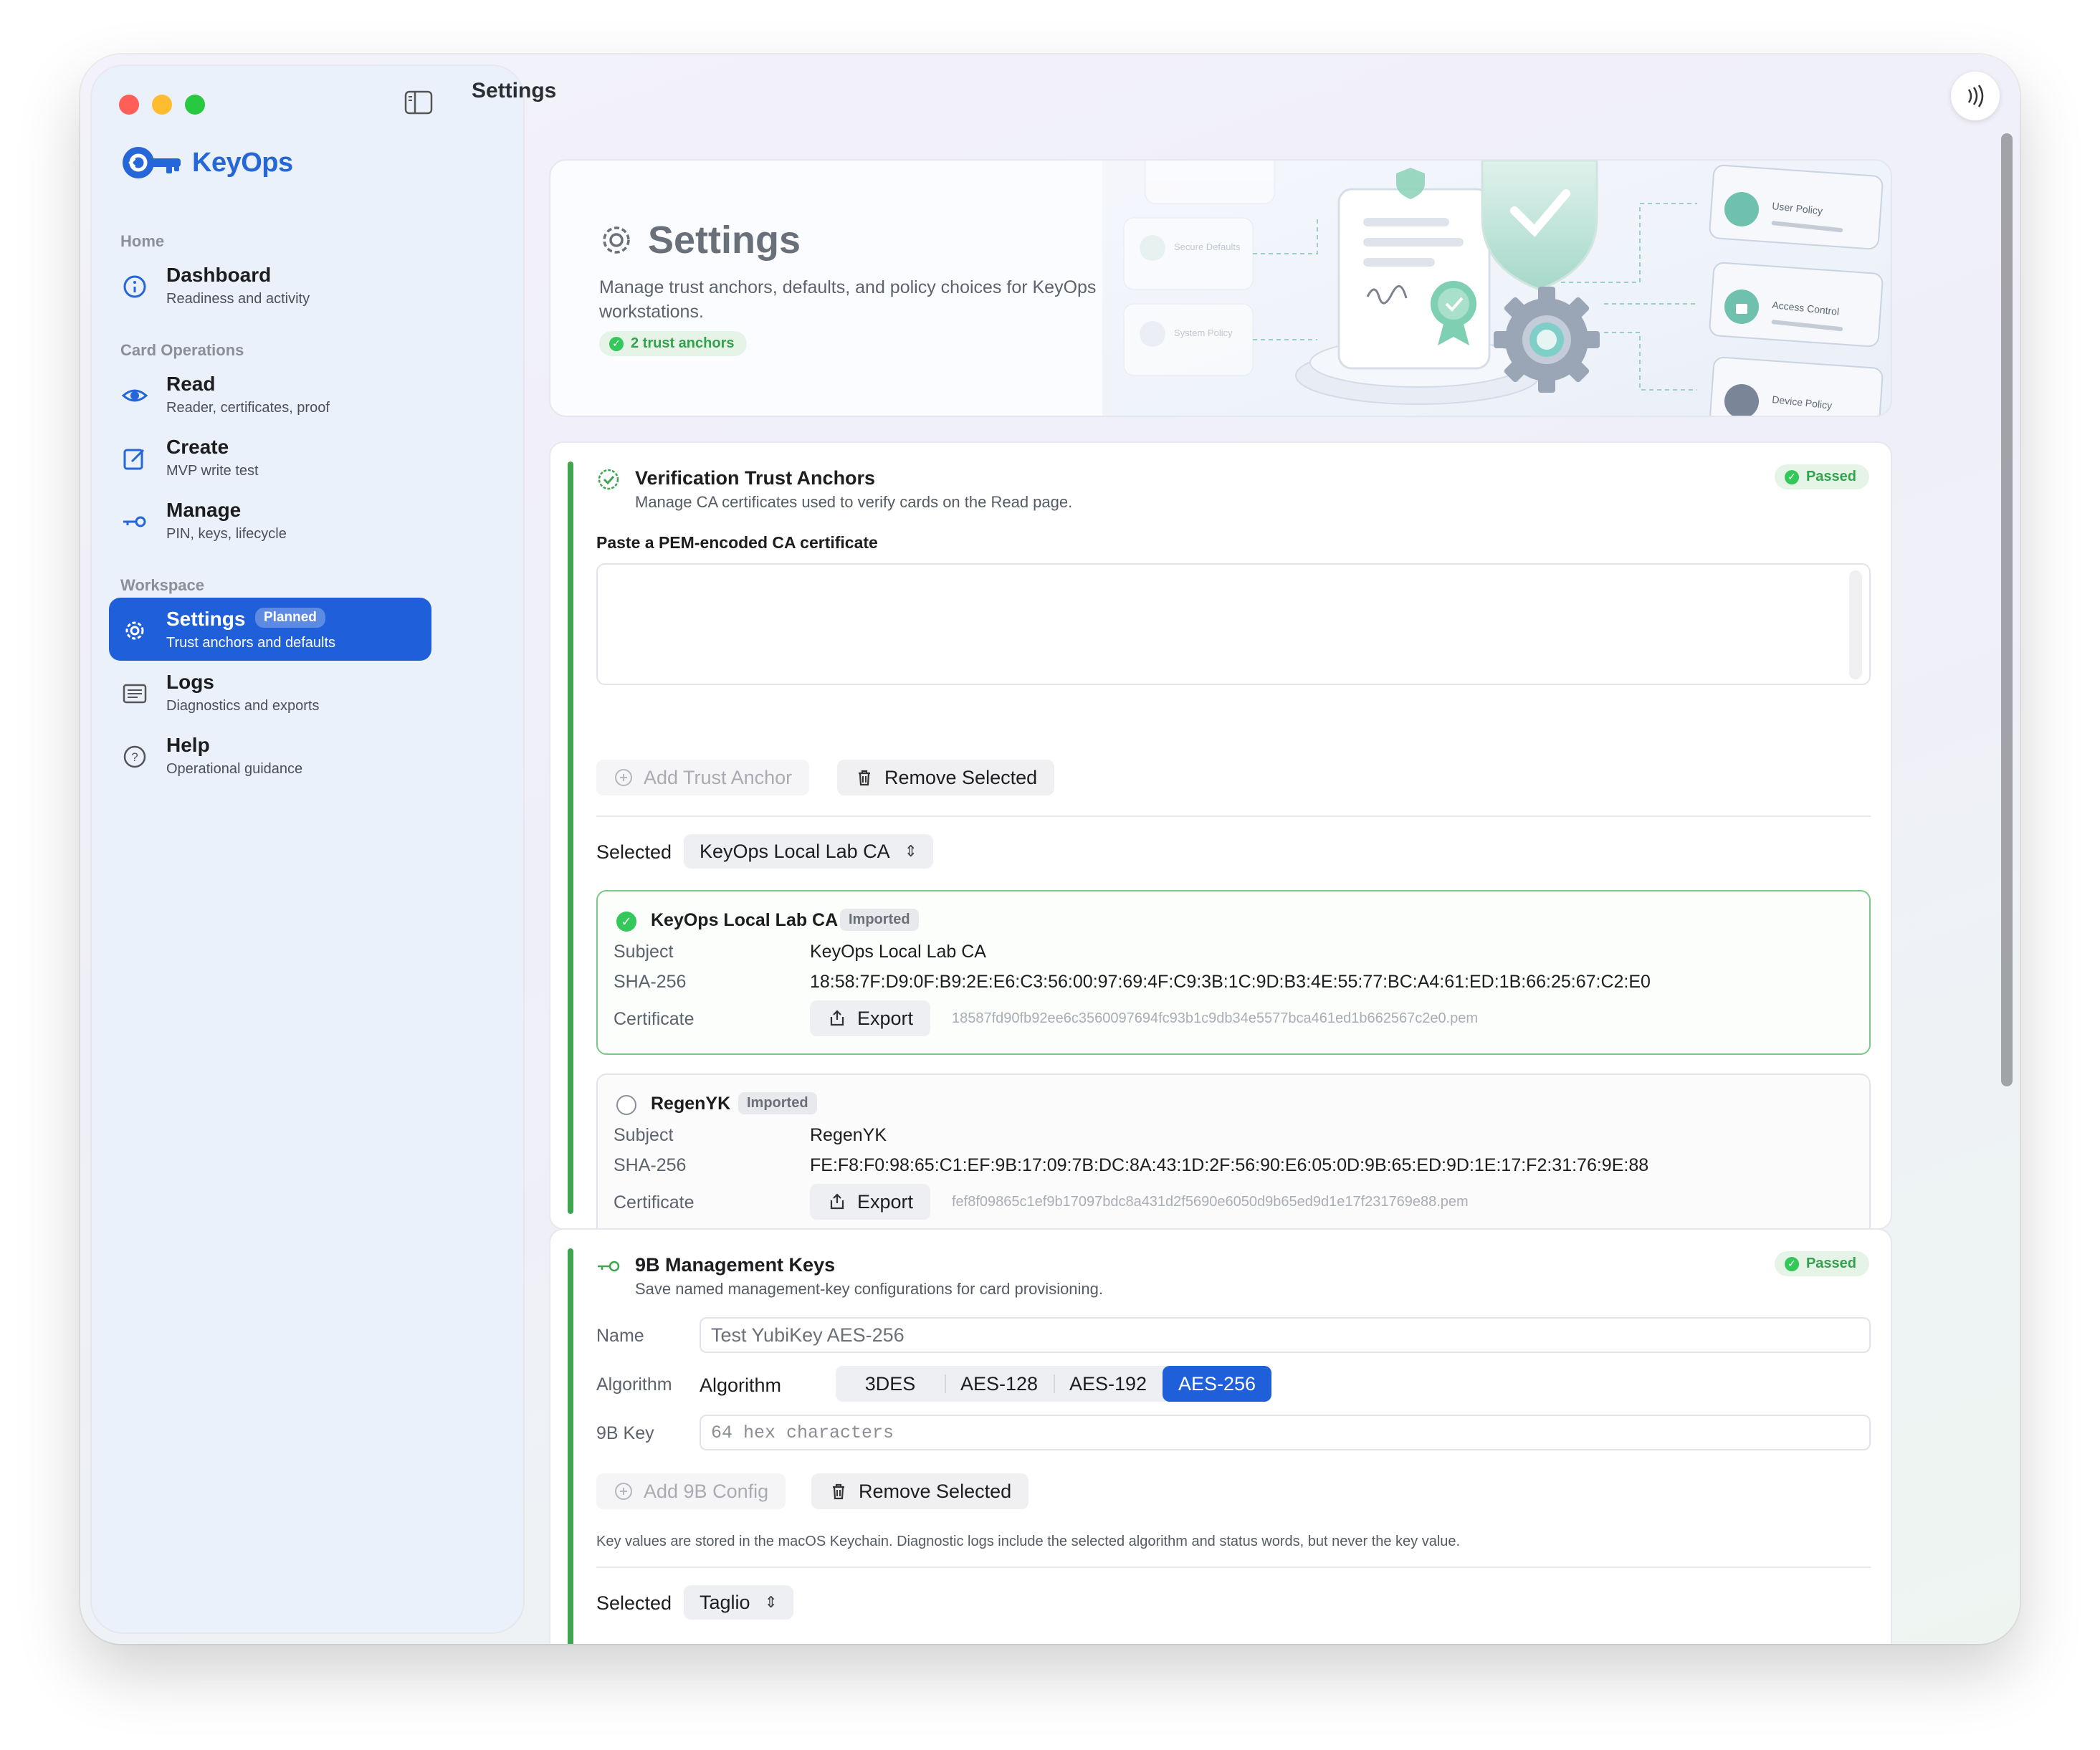 The image size is (2100, 1750). I want to click on algorithm-option-aes192: AES-192, so click(1108, 1384).